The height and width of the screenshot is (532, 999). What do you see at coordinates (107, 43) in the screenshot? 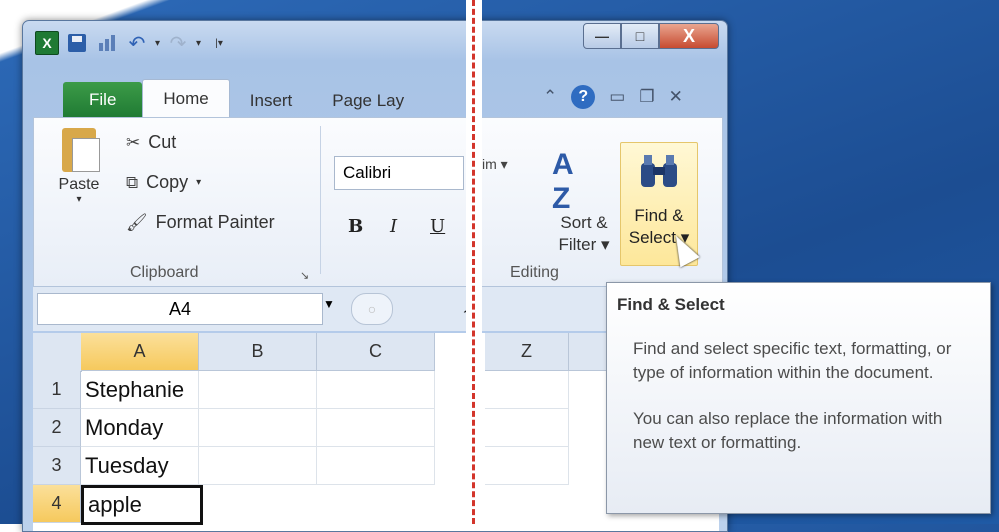
I see `chart-icon` at bounding box center [107, 43].